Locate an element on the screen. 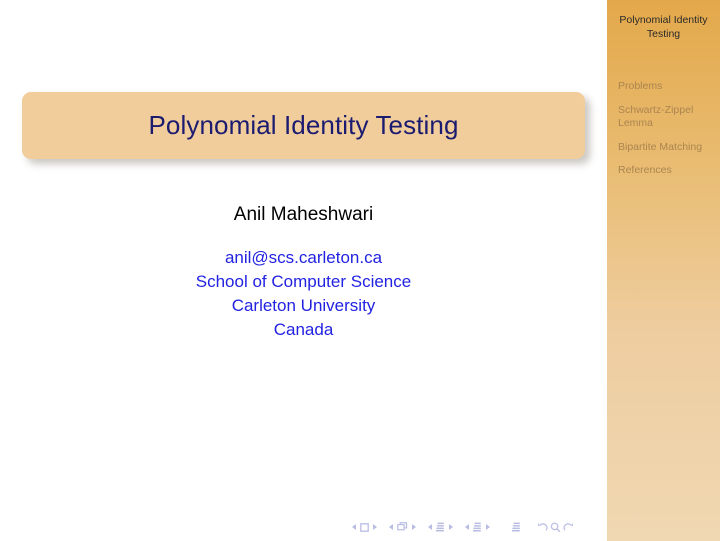 This screenshot has width=720, height=541. author-block: Anil Maheshwari is located at coordinates (303, 215).